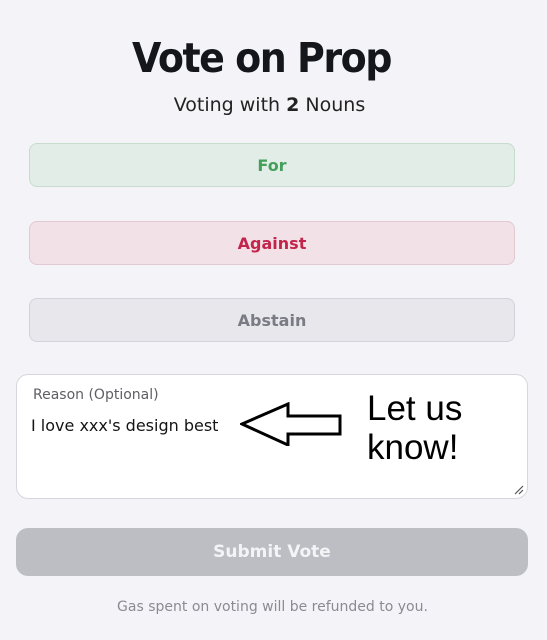  I want to click on vote-for-label: For, so click(272, 165).